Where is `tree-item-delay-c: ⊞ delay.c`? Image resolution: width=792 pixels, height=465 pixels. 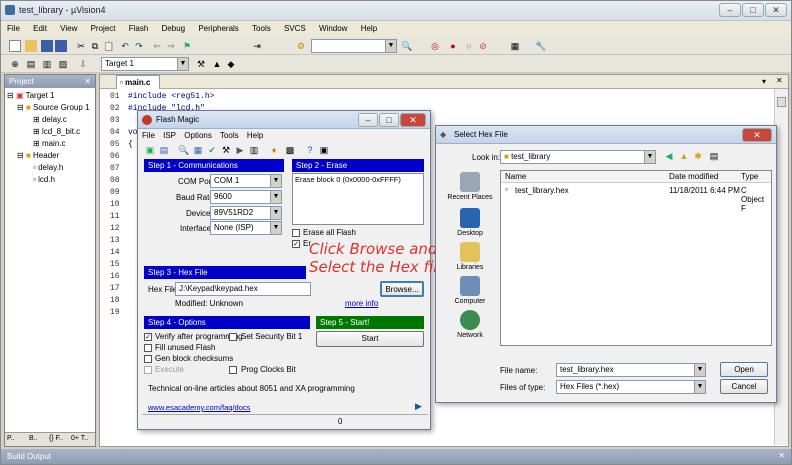
tree-item-delay-c: ⊞ delay.c is located at coordinates (50, 120).